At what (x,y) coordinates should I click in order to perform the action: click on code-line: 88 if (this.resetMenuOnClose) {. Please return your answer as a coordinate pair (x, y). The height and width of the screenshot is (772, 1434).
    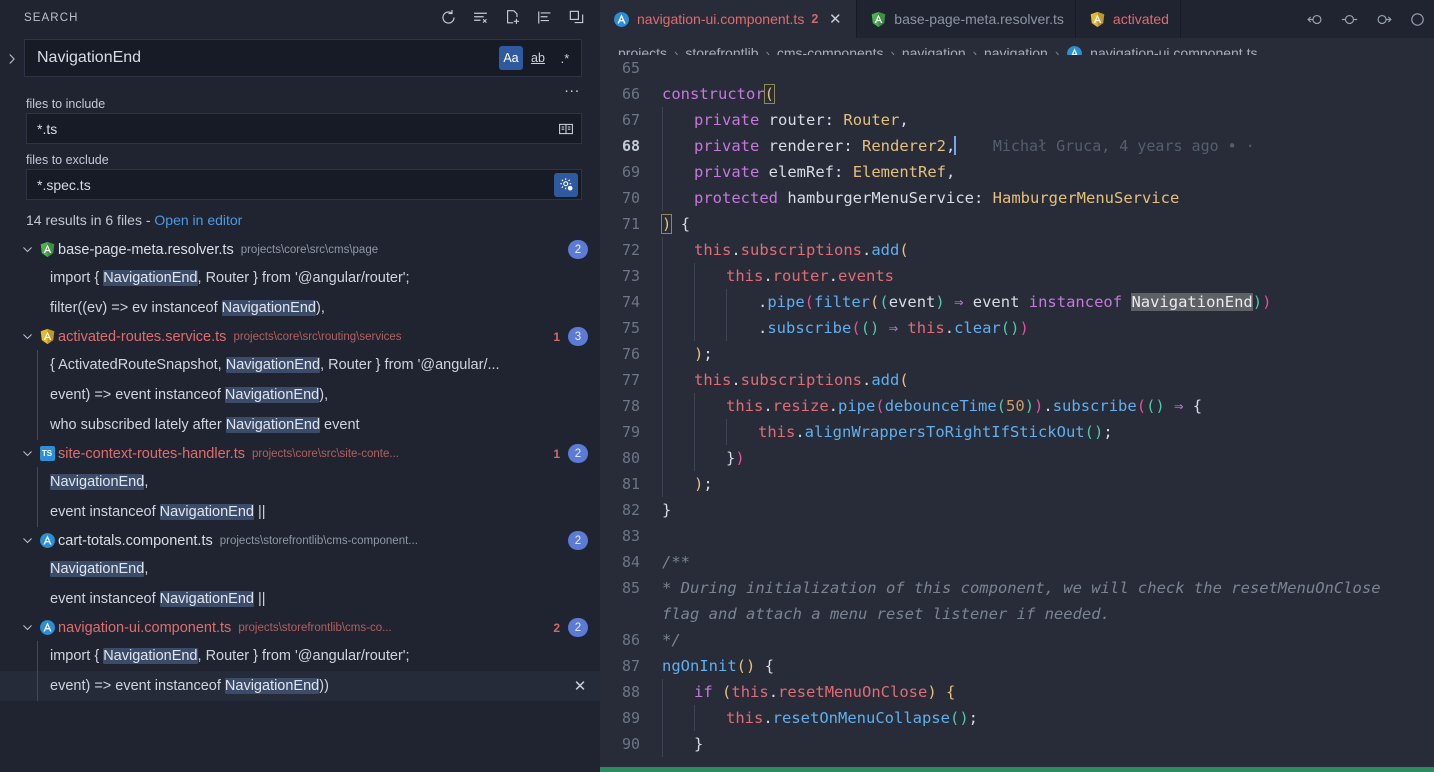
    Looking at the image, I should click on (1017, 692).